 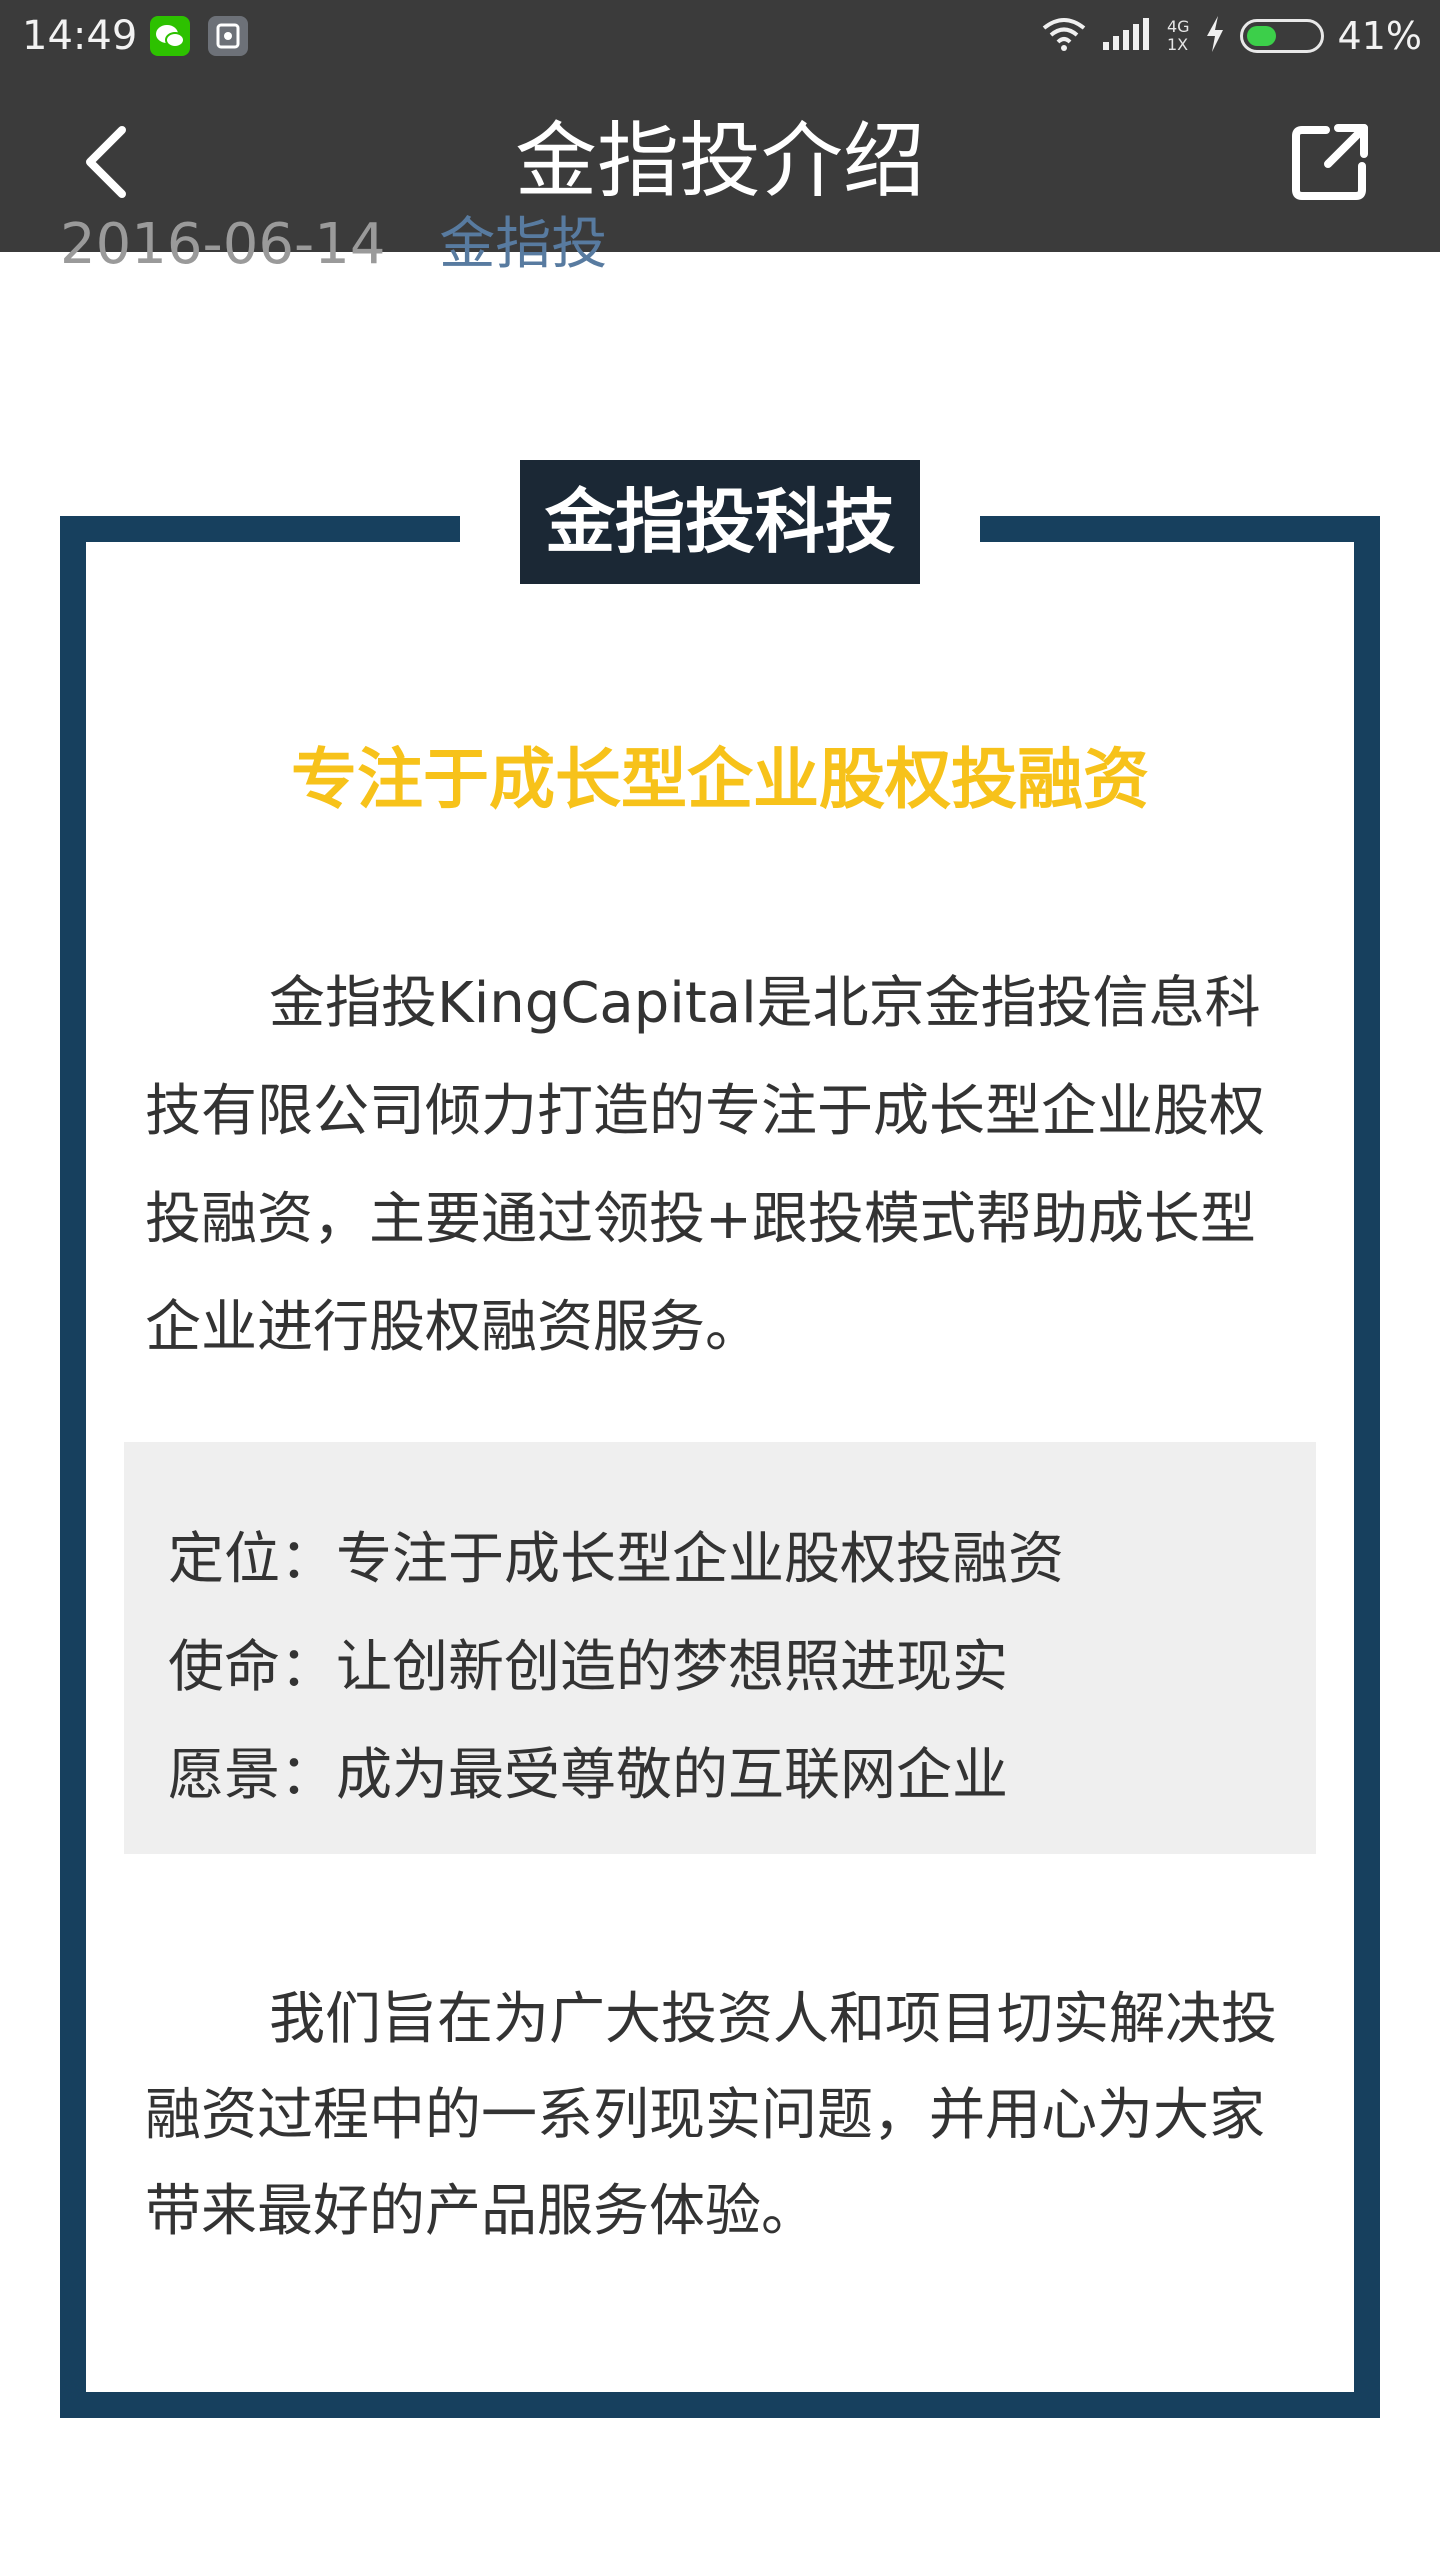 What do you see at coordinates (1379, 36) in the screenshot?
I see `battery-percent: 41%` at bounding box center [1379, 36].